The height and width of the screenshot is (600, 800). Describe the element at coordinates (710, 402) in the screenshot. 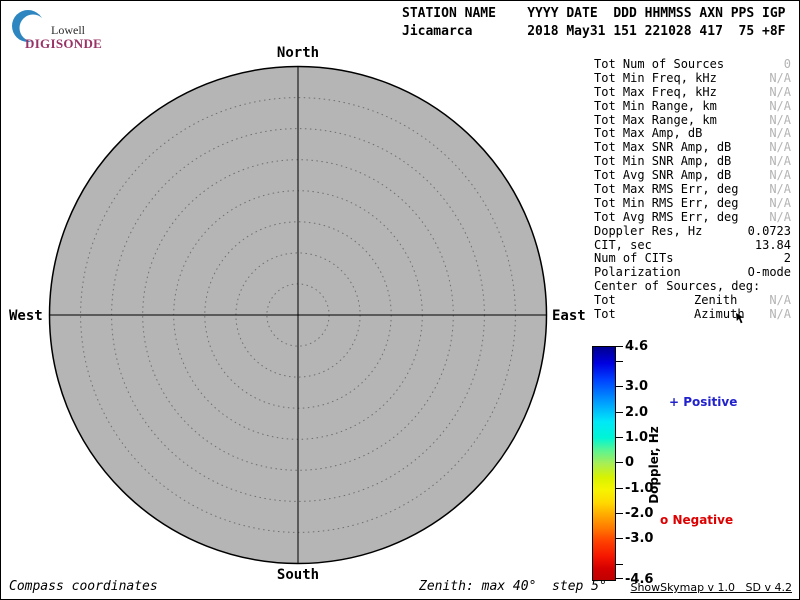

I see `legend-positive-label: Positive` at that location.